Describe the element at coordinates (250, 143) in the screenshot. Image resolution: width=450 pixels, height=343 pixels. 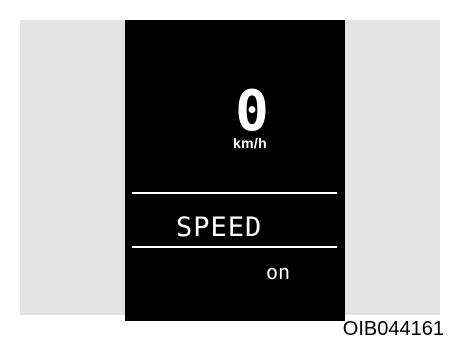
I see `speed-unit-label: km/h` at that location.